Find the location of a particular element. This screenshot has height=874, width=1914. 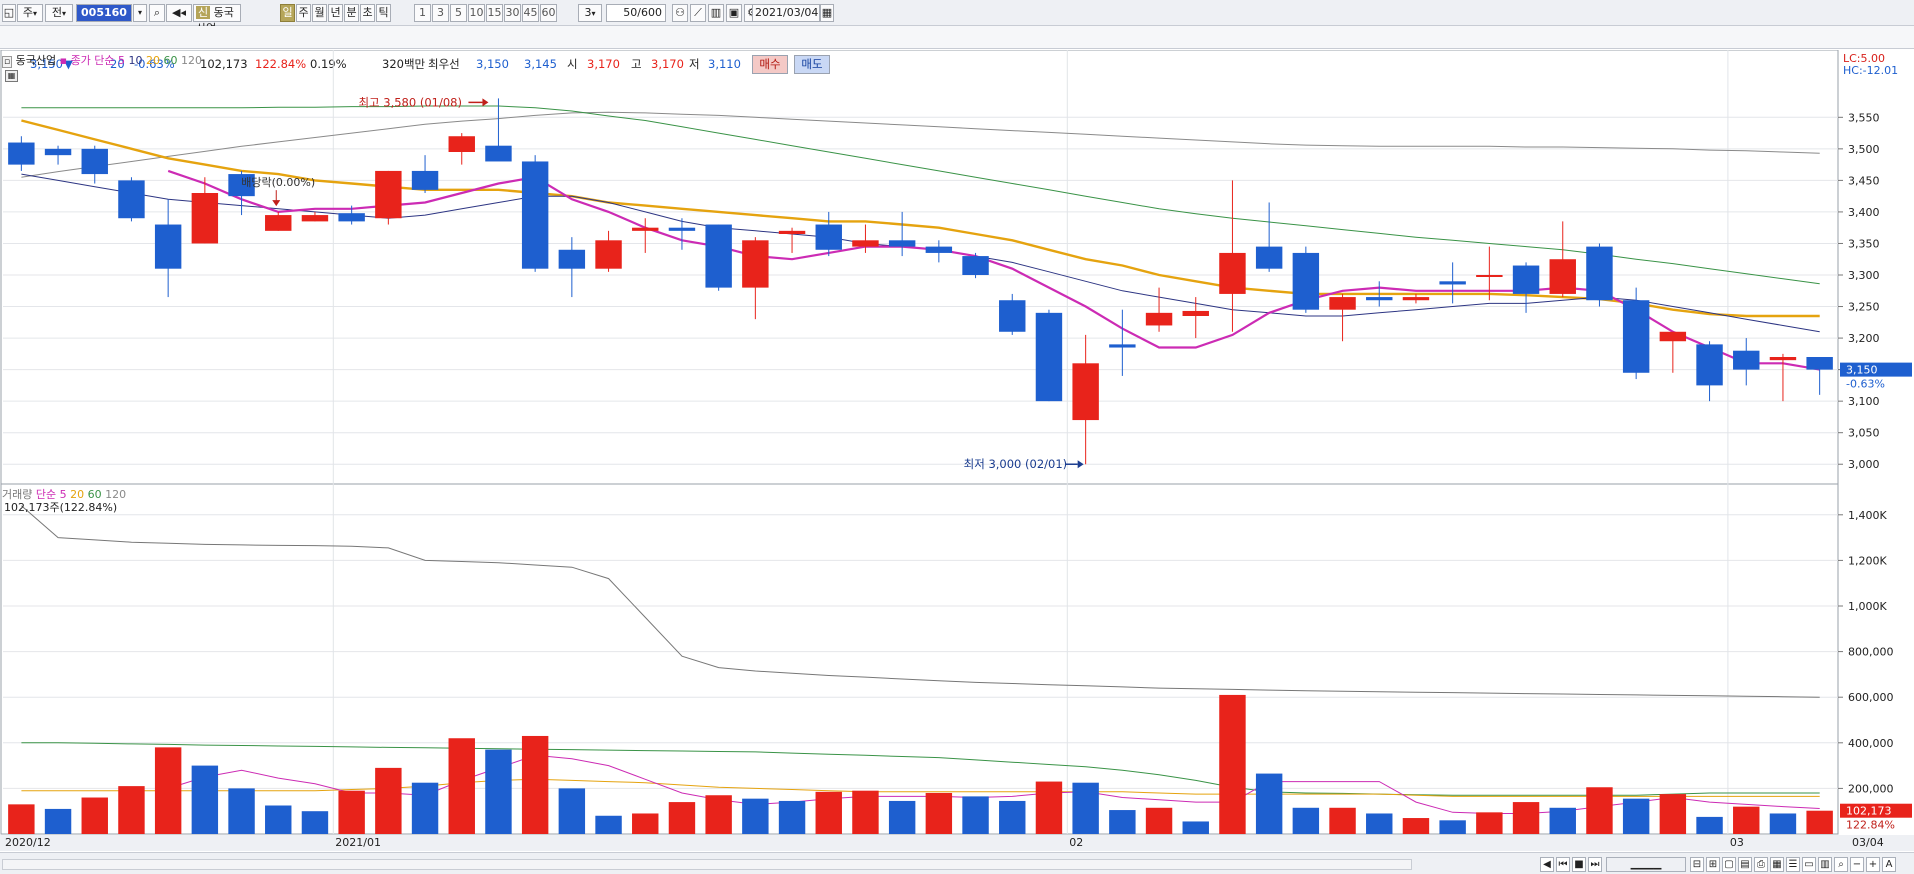

horizontal-scrollbar is located at coordinates (707, 864).